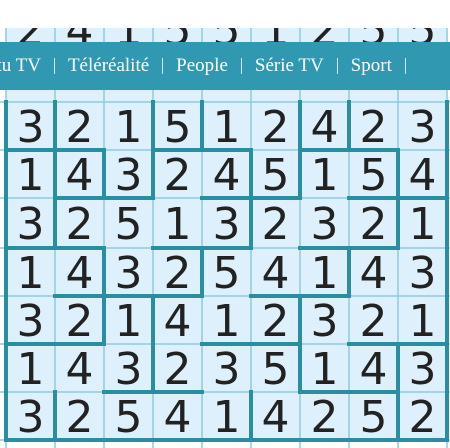  I want to click on page-top-background, so click(225, 14).